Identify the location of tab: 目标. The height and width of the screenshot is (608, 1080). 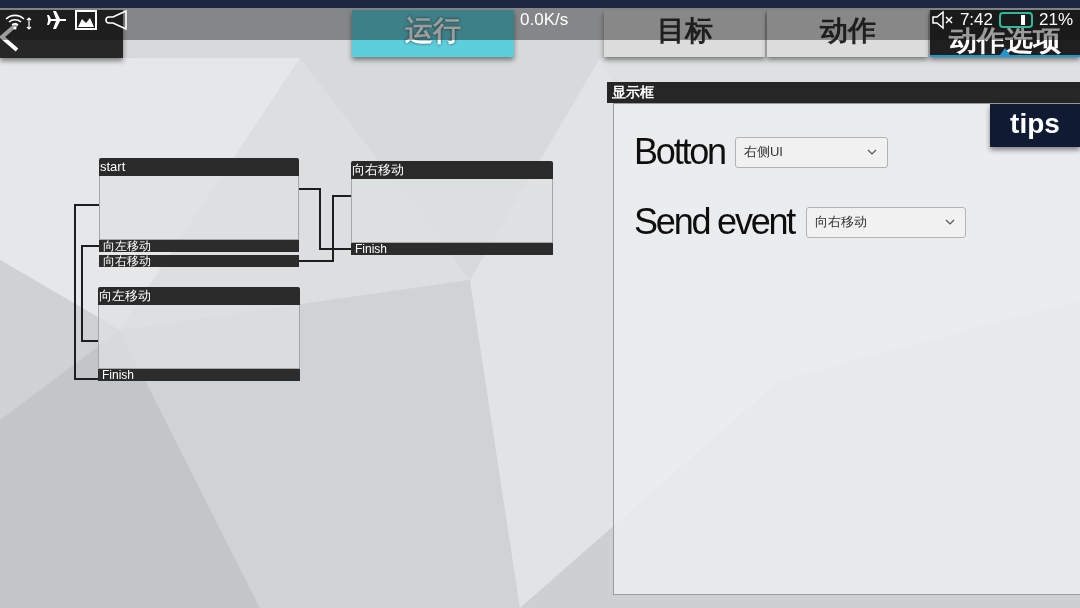
(684, 33).